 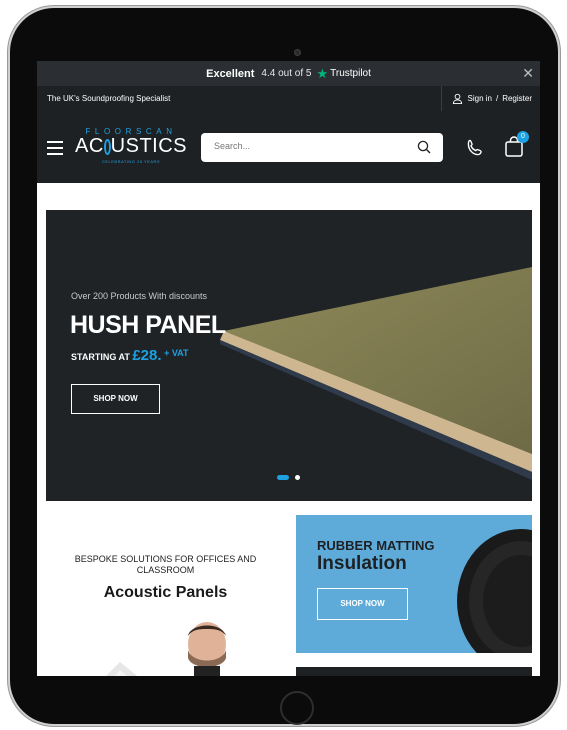 I want to click on hero-price: £28., so click(x=147, y=355).